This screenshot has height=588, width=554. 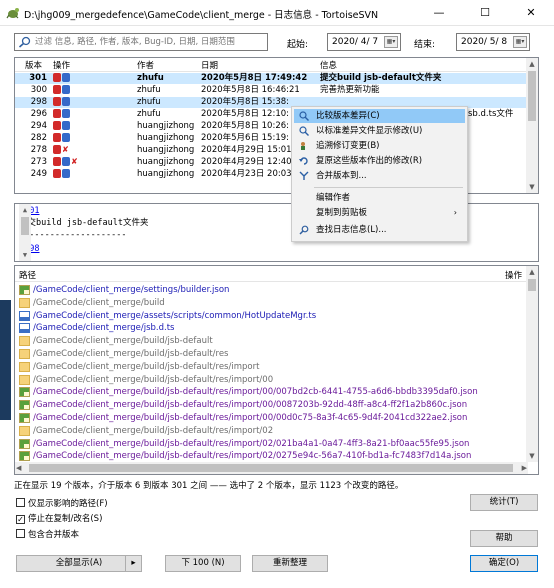 I want to click on folder-icon, so click(x=24, y=366).